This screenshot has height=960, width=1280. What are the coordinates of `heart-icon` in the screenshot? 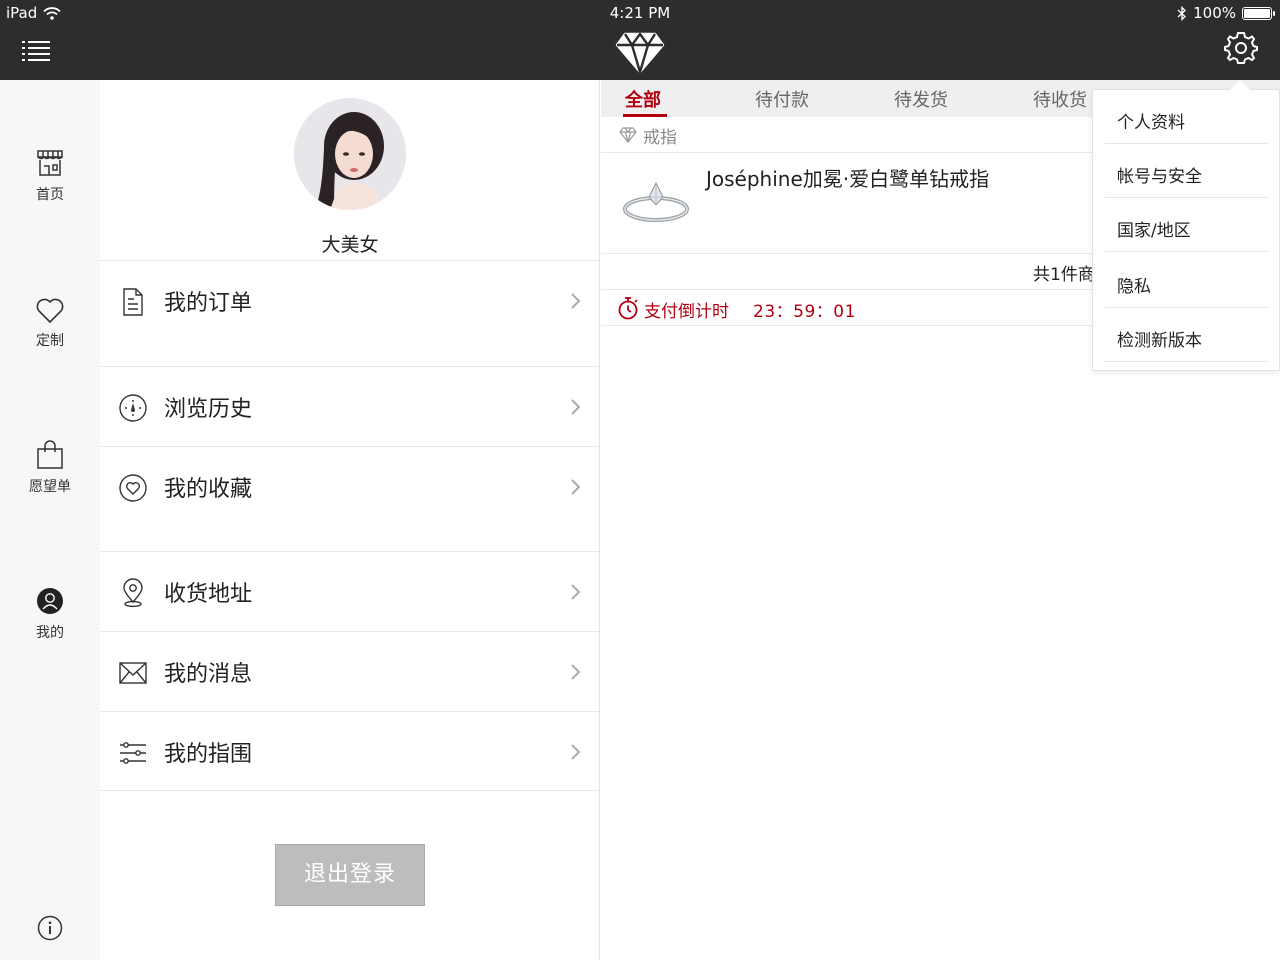 It's located at (50, 311).